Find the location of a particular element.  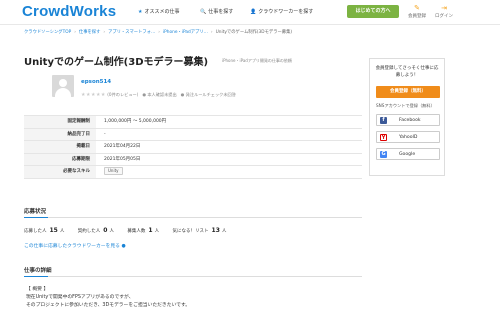

page-title: Unityでのゲーム制作(3Dモデラー募集) is located at coordinates (116, 62).